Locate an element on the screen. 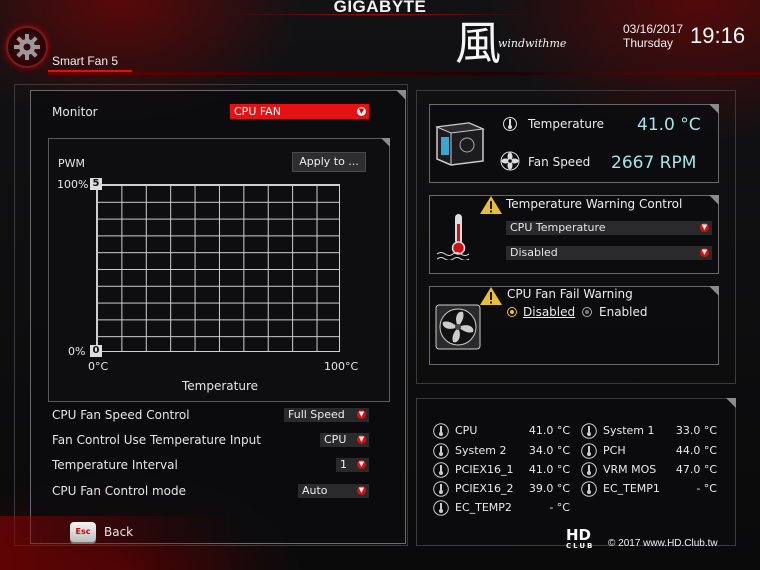 This screenshot has height=570, width=760. esc-key-icon: Esc is located at coordinates (83, 532).